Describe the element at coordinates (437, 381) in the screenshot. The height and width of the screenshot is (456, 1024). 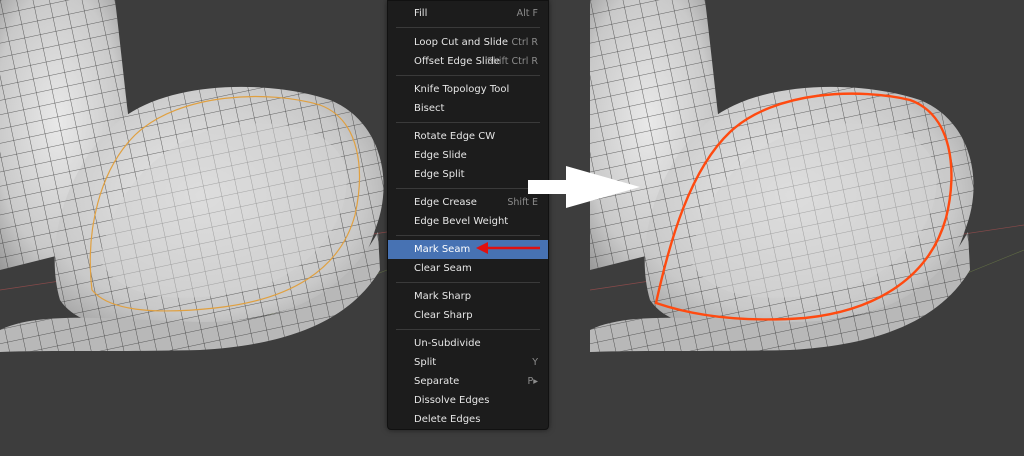
I see `menu-item-label: Separate` at that location.